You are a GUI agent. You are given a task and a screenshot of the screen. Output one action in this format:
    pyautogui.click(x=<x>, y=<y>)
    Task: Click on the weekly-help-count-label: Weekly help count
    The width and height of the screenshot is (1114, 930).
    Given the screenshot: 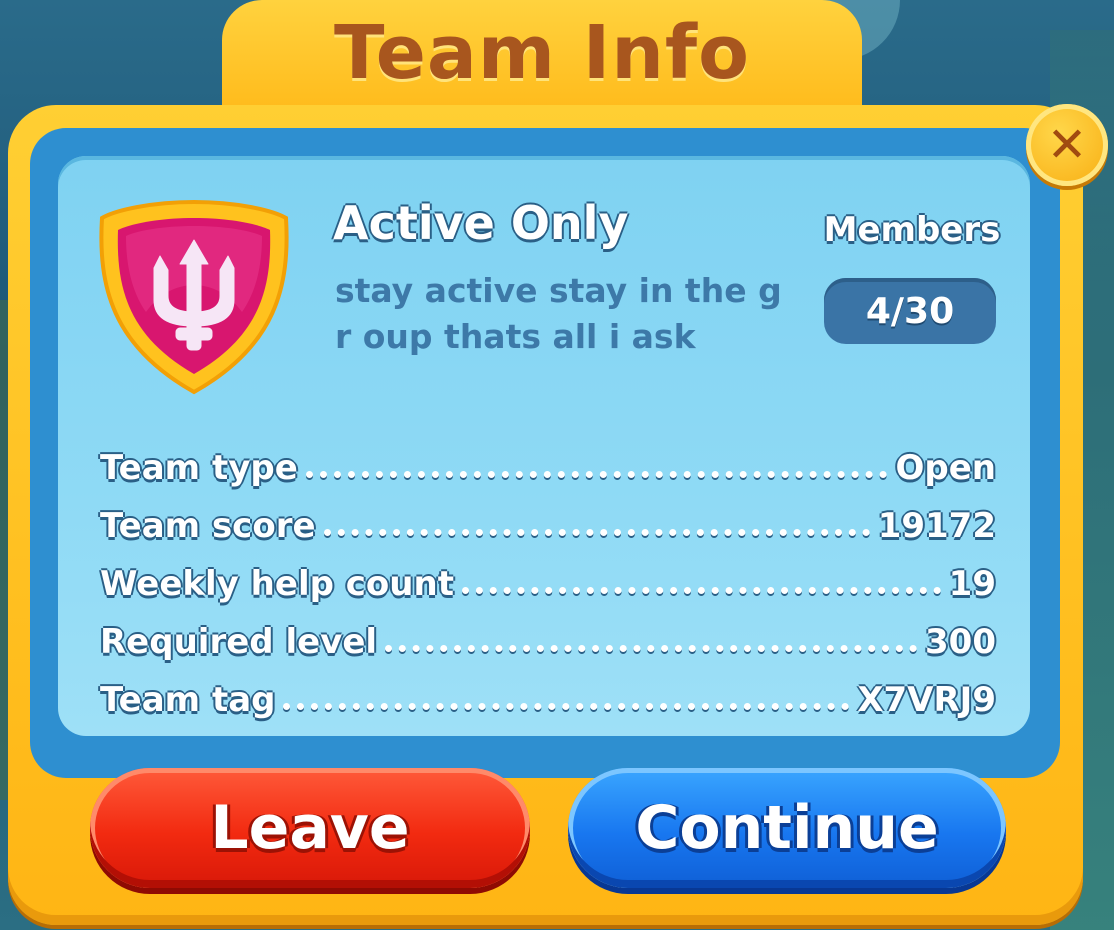 What is the action you would take?
    pyautogui.click(x=277, y=584)
    